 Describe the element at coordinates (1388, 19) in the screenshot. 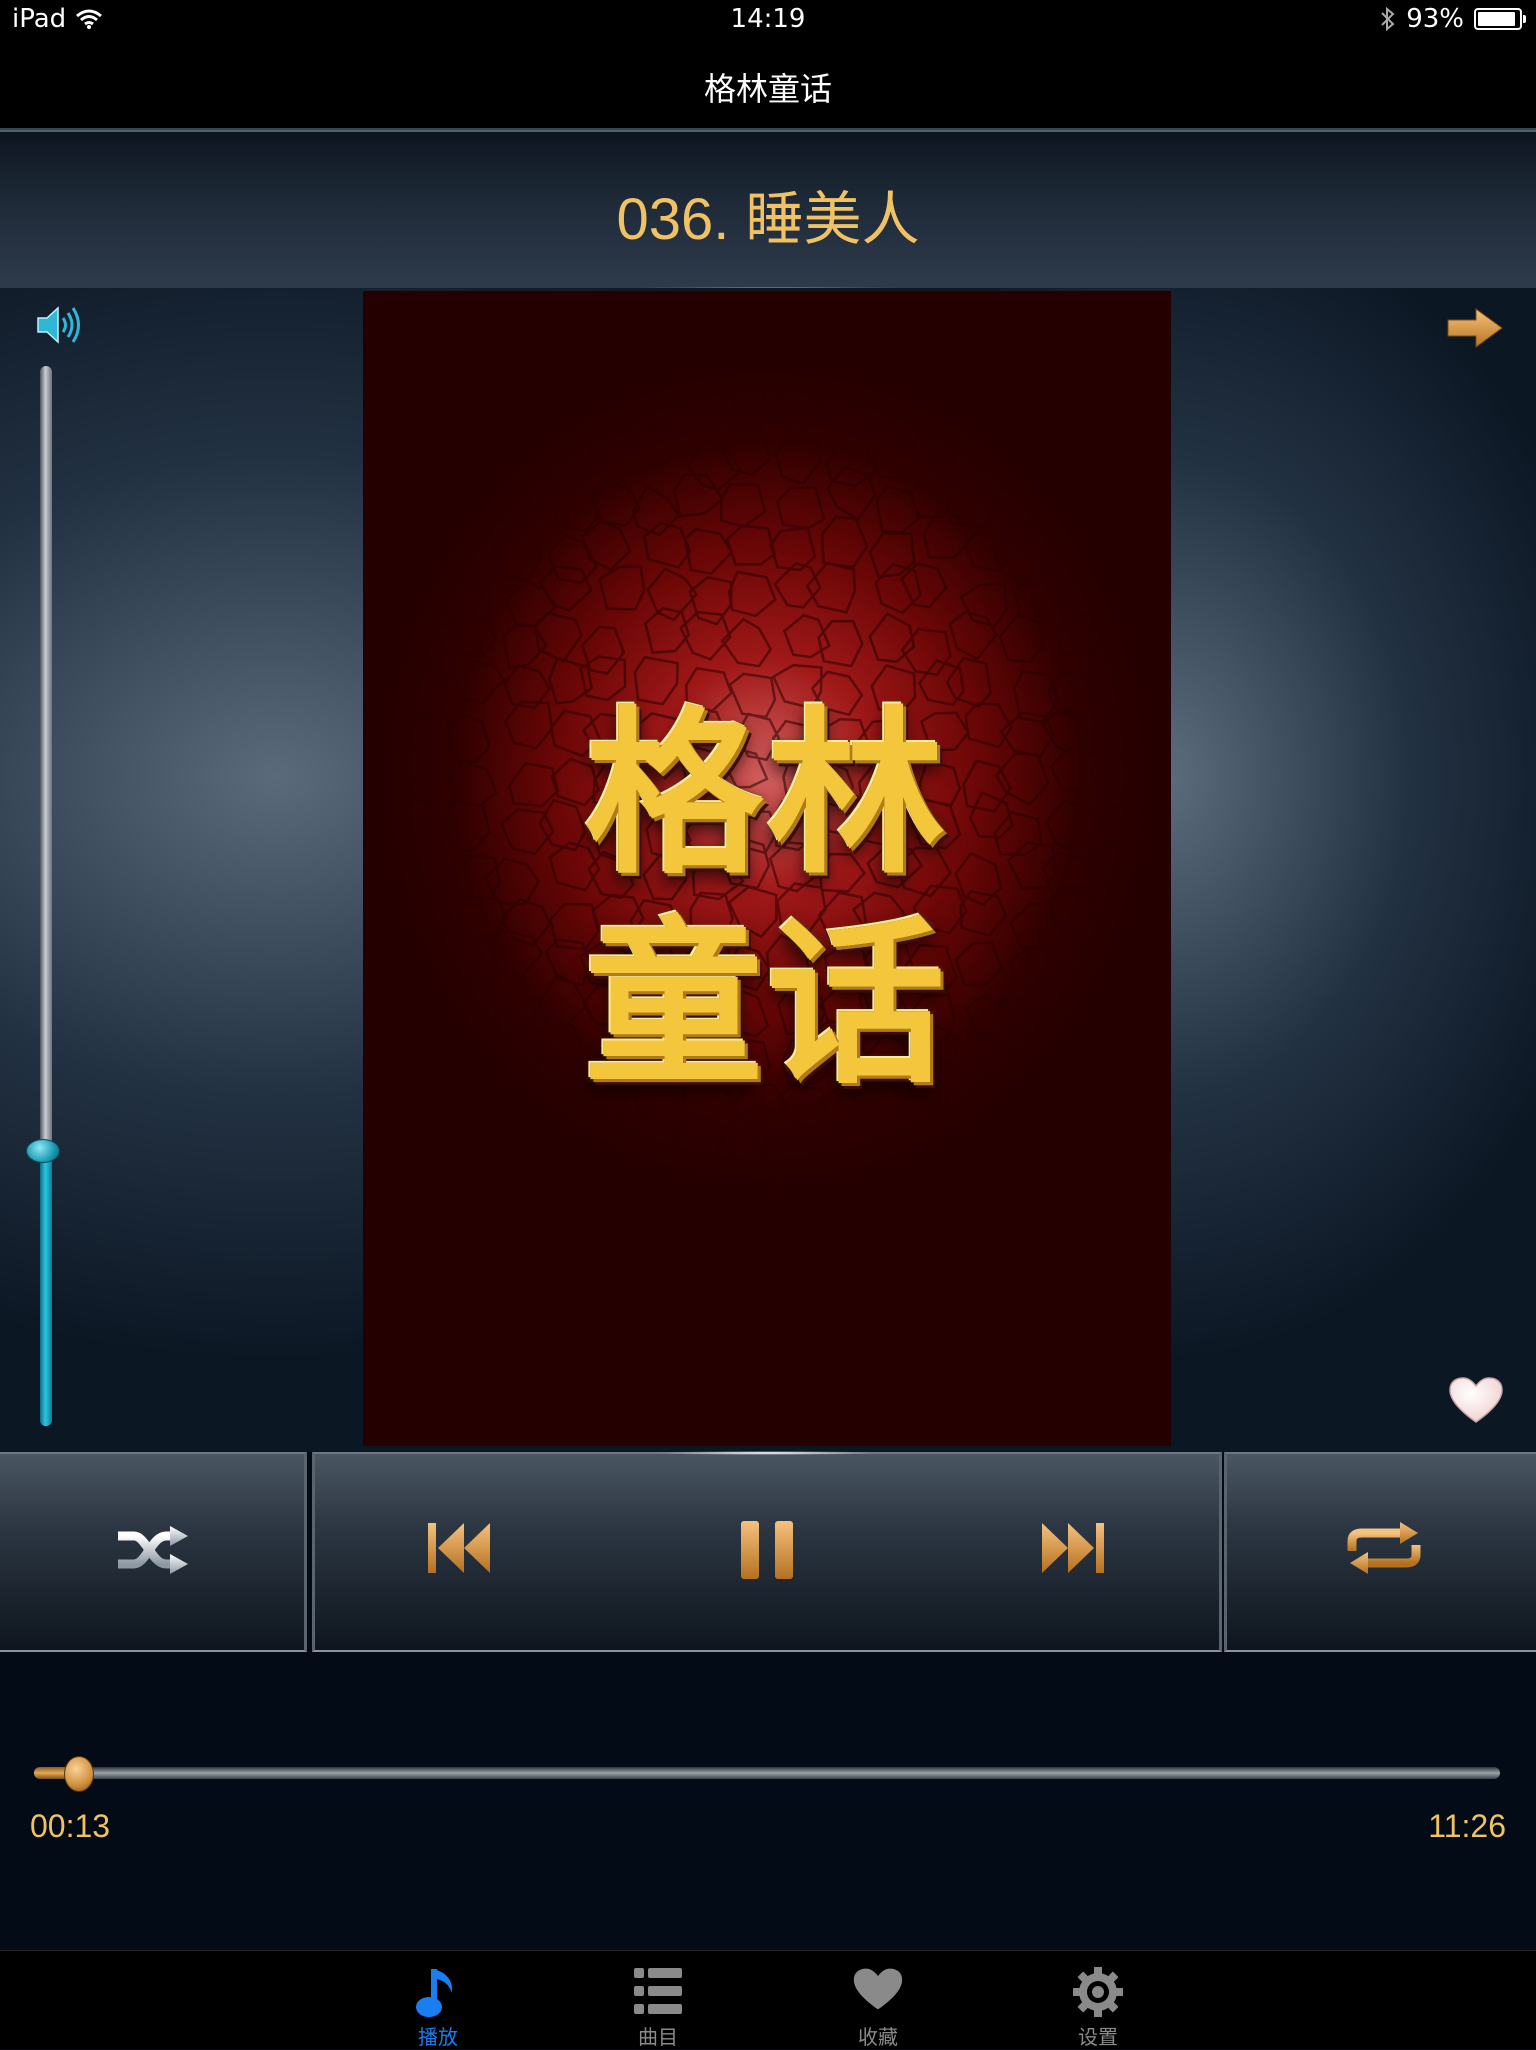

I see `bluetooth-icon` at that location.